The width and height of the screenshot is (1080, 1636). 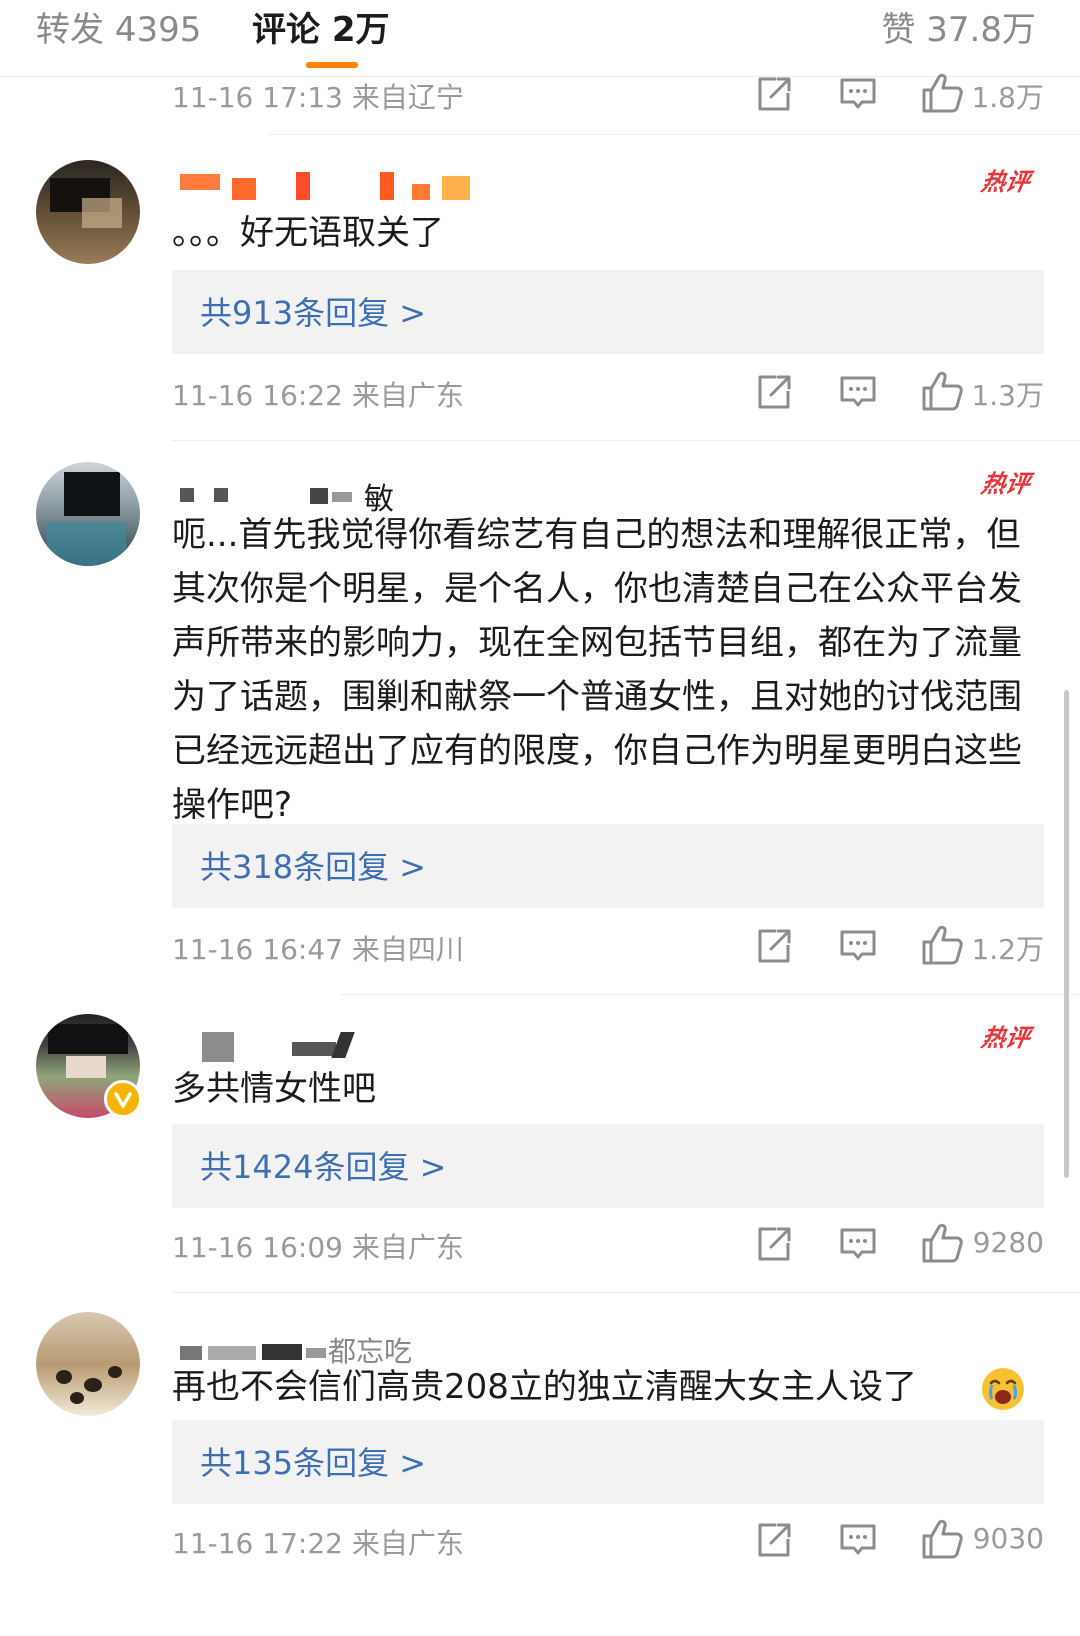 I want to click on comment-timestamp: 11-16 16:47 来自四川, so click(x=318, y=949).